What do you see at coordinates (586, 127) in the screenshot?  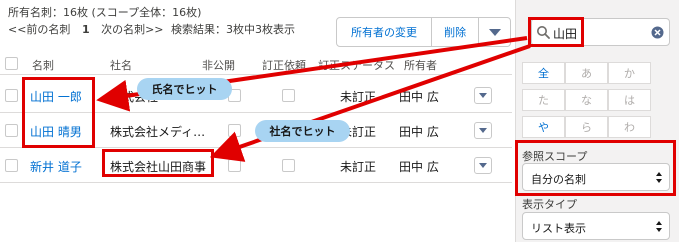 I see `kana-filter-ra: ら` at bounding box center [586, 127].